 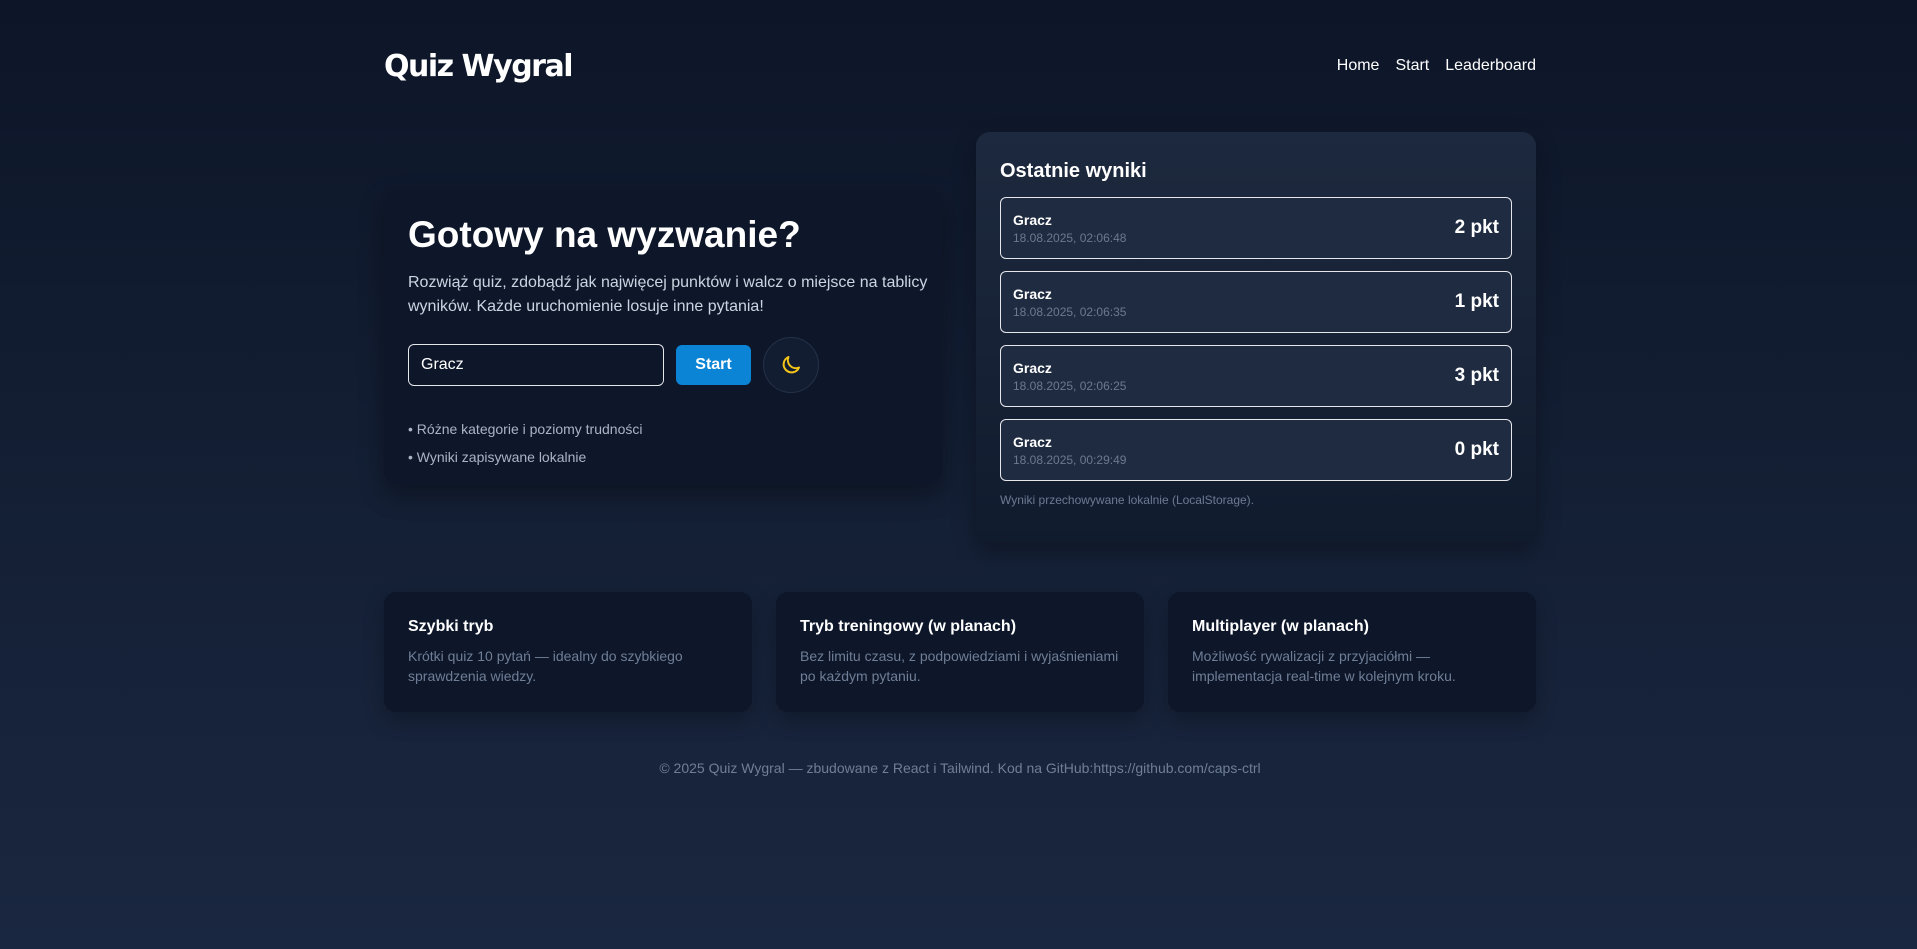 I want to click on player-name-input, so click(x=536, y=364).